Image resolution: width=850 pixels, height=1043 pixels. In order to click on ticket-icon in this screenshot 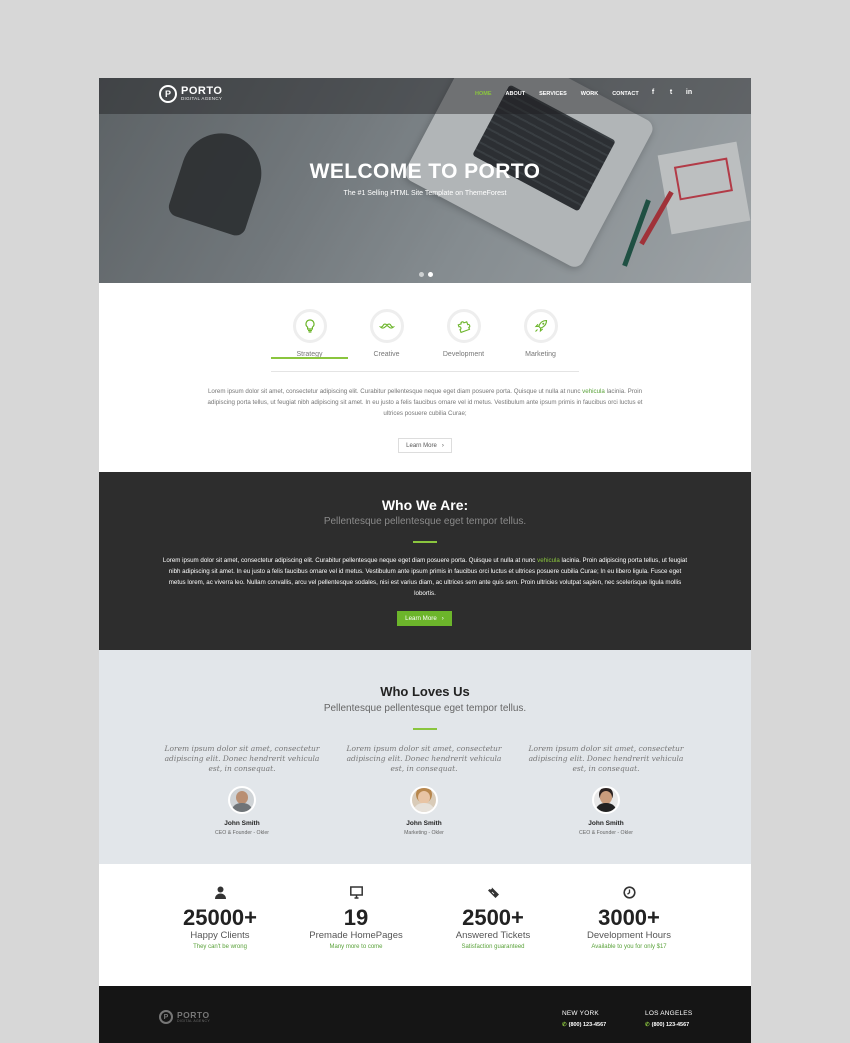, I will do `click(493, 892)`.